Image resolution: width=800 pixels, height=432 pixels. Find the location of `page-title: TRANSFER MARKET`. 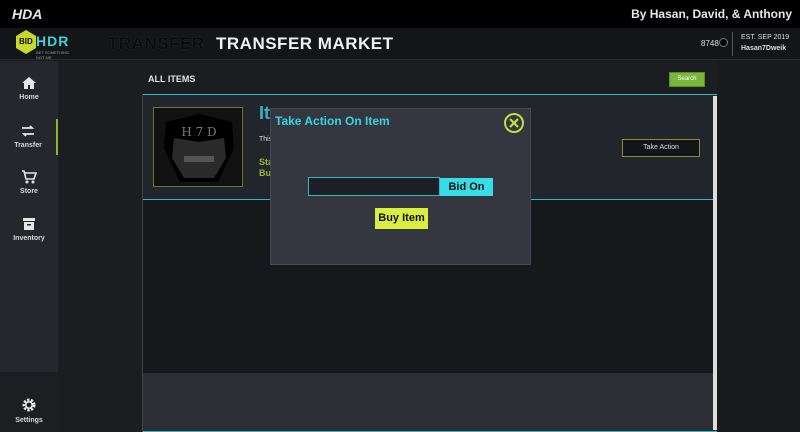

page-title: TRANSFER MARKET is located at coordinates (305, 43).